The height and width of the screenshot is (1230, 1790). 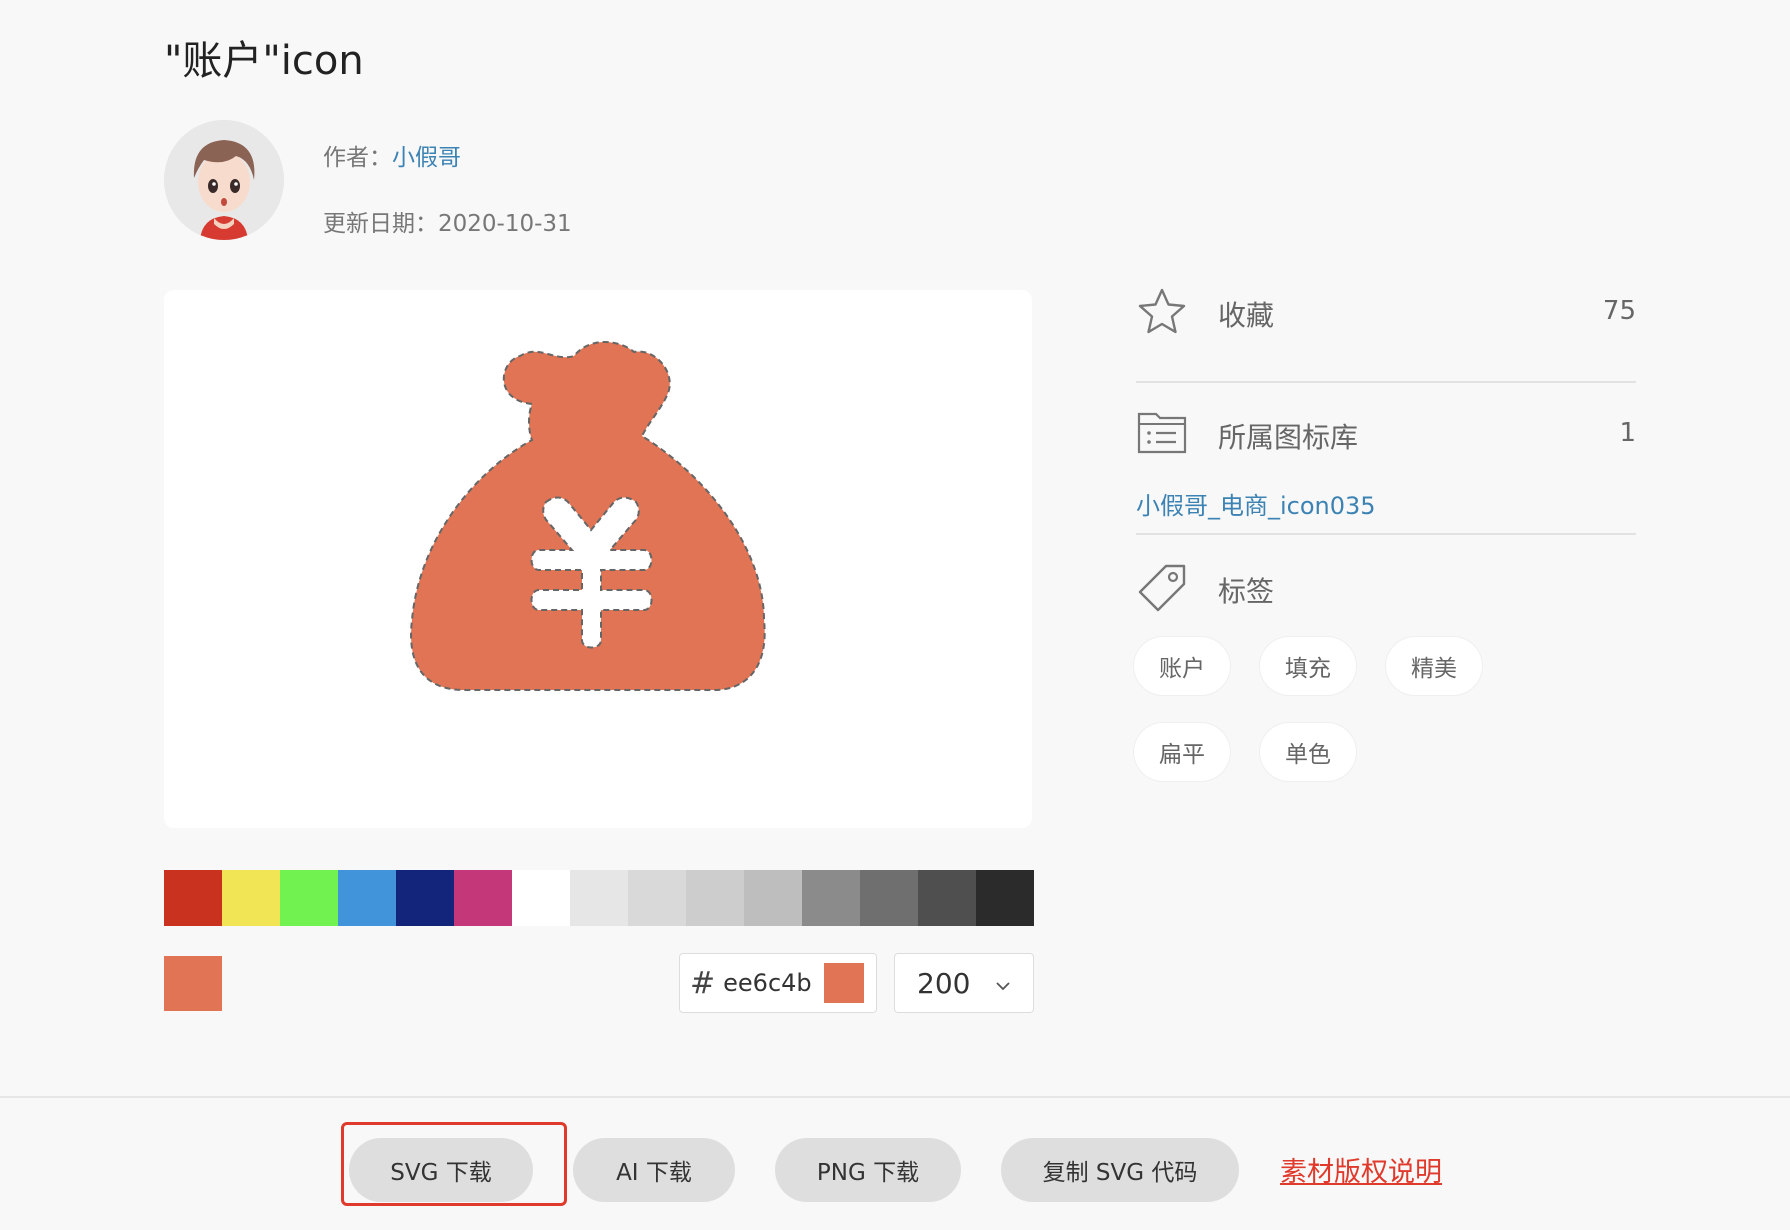 I want to click on author-avatar, so click(x=224, y=180).